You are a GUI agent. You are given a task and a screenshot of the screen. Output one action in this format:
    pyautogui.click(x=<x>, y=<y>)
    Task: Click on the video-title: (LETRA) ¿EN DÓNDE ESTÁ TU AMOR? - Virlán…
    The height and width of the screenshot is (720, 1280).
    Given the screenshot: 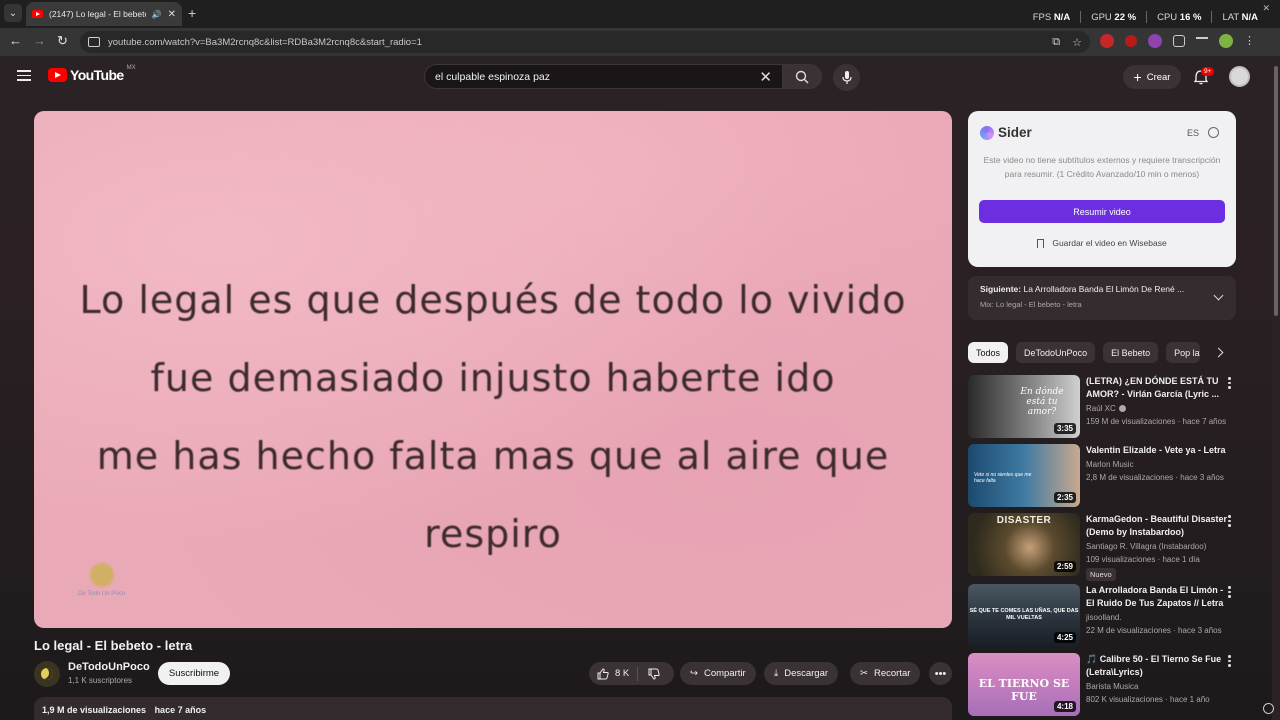 What is the action you would take?
    pyautogui.click(x=1157, y=388)
    